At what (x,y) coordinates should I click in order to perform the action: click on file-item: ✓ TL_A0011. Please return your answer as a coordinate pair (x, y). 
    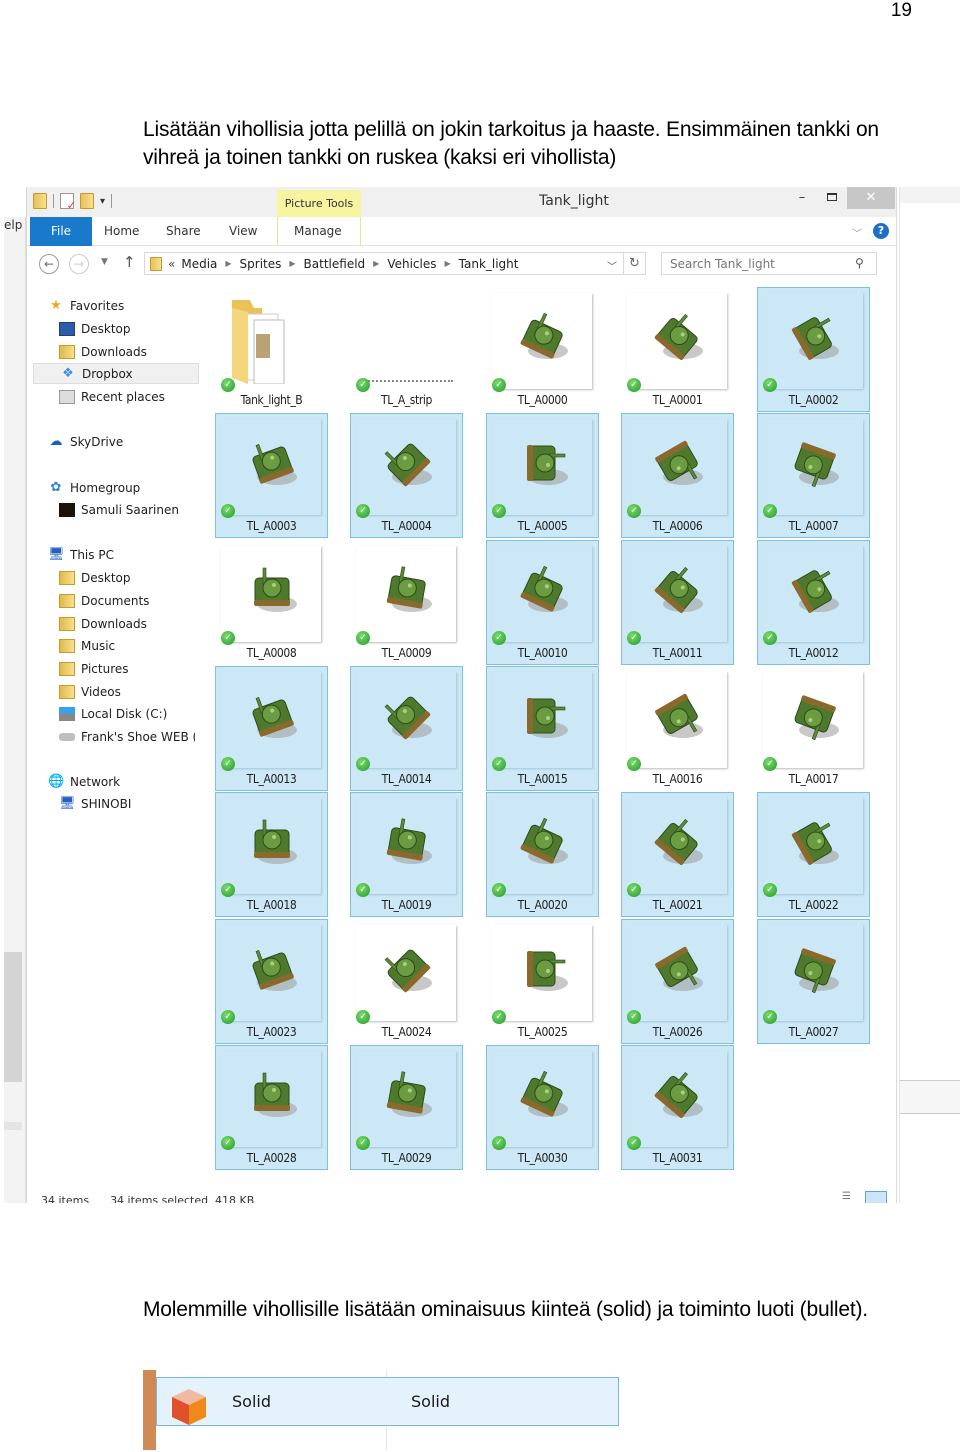
    Looking at the image, I should click on (677, 602).